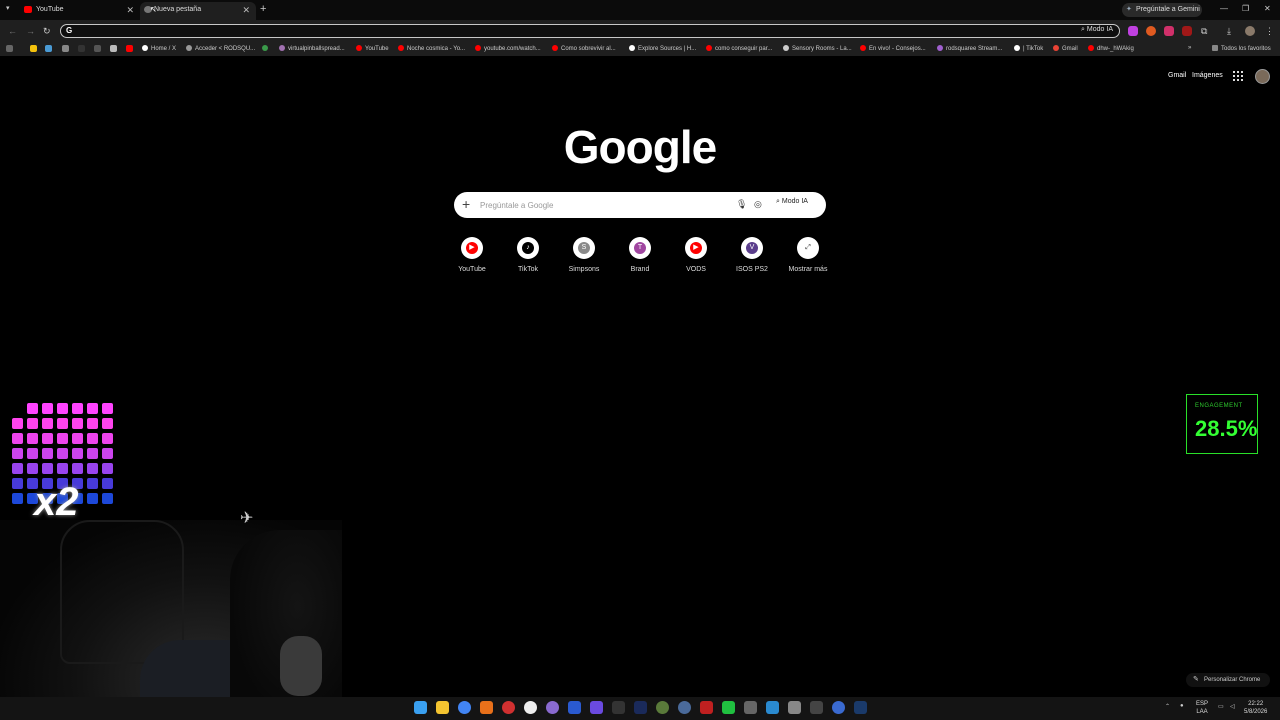  I want to click on bookmark-item: Home / X, so click(159, 48).